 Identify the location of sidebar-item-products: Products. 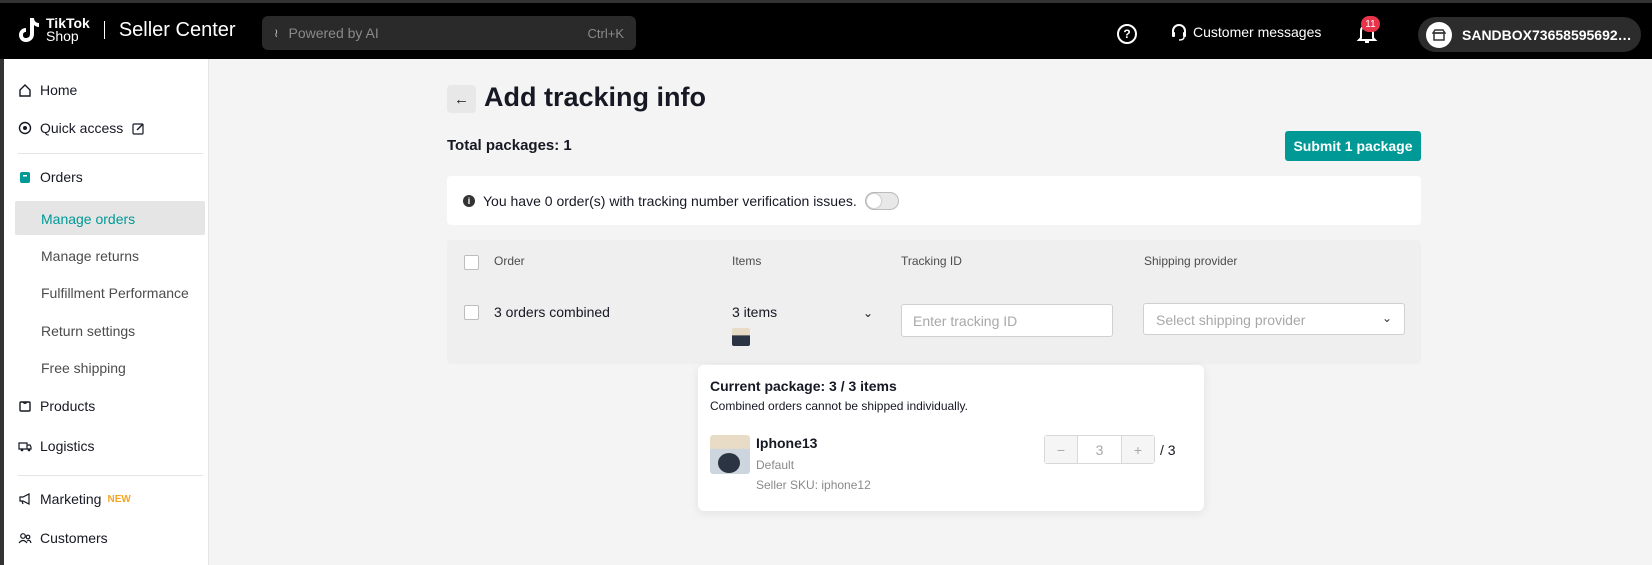
(56, 406).